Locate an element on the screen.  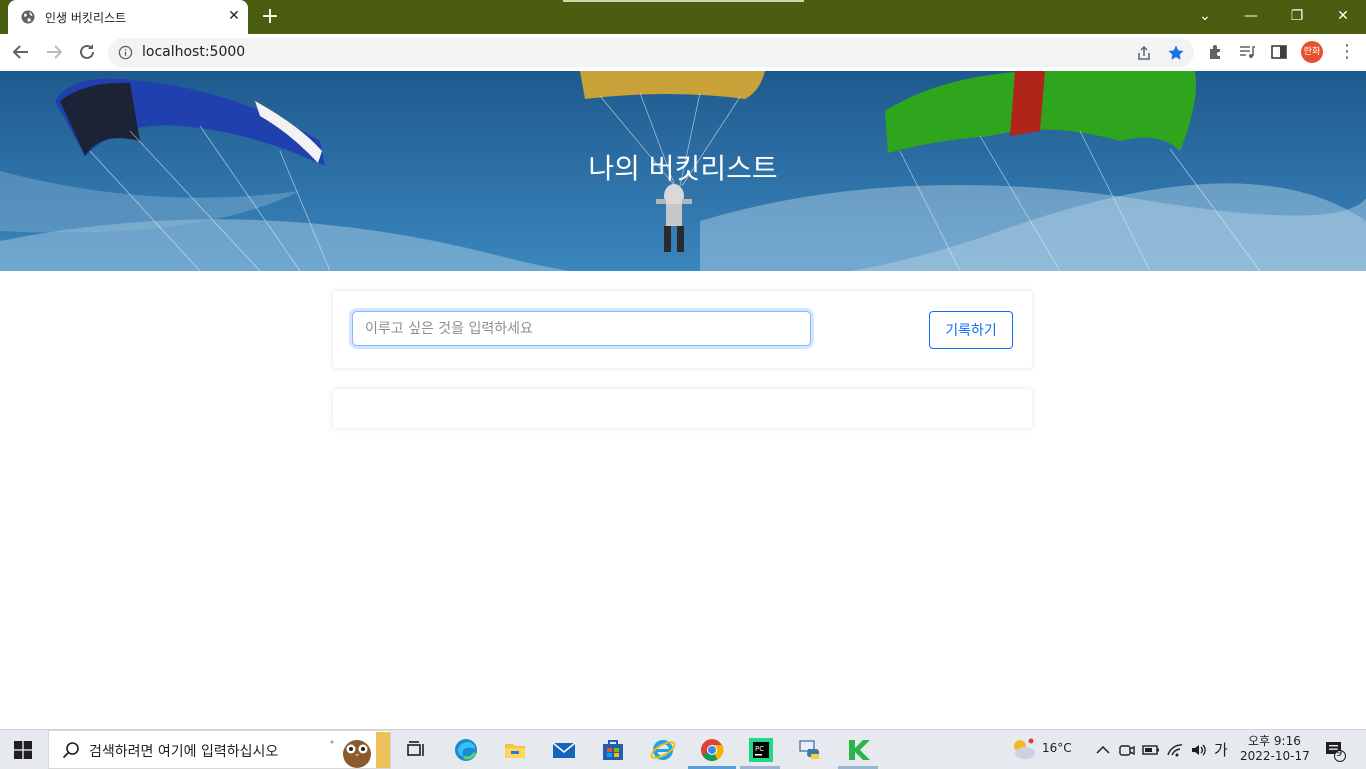
forward-icon is located at coordinates (54, 52).